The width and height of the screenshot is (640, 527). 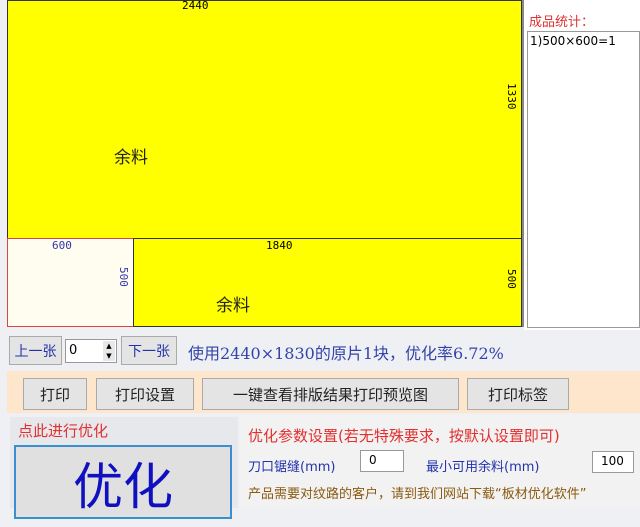 I want to click on part-piece: 600 500, so click(x=70, y=282).